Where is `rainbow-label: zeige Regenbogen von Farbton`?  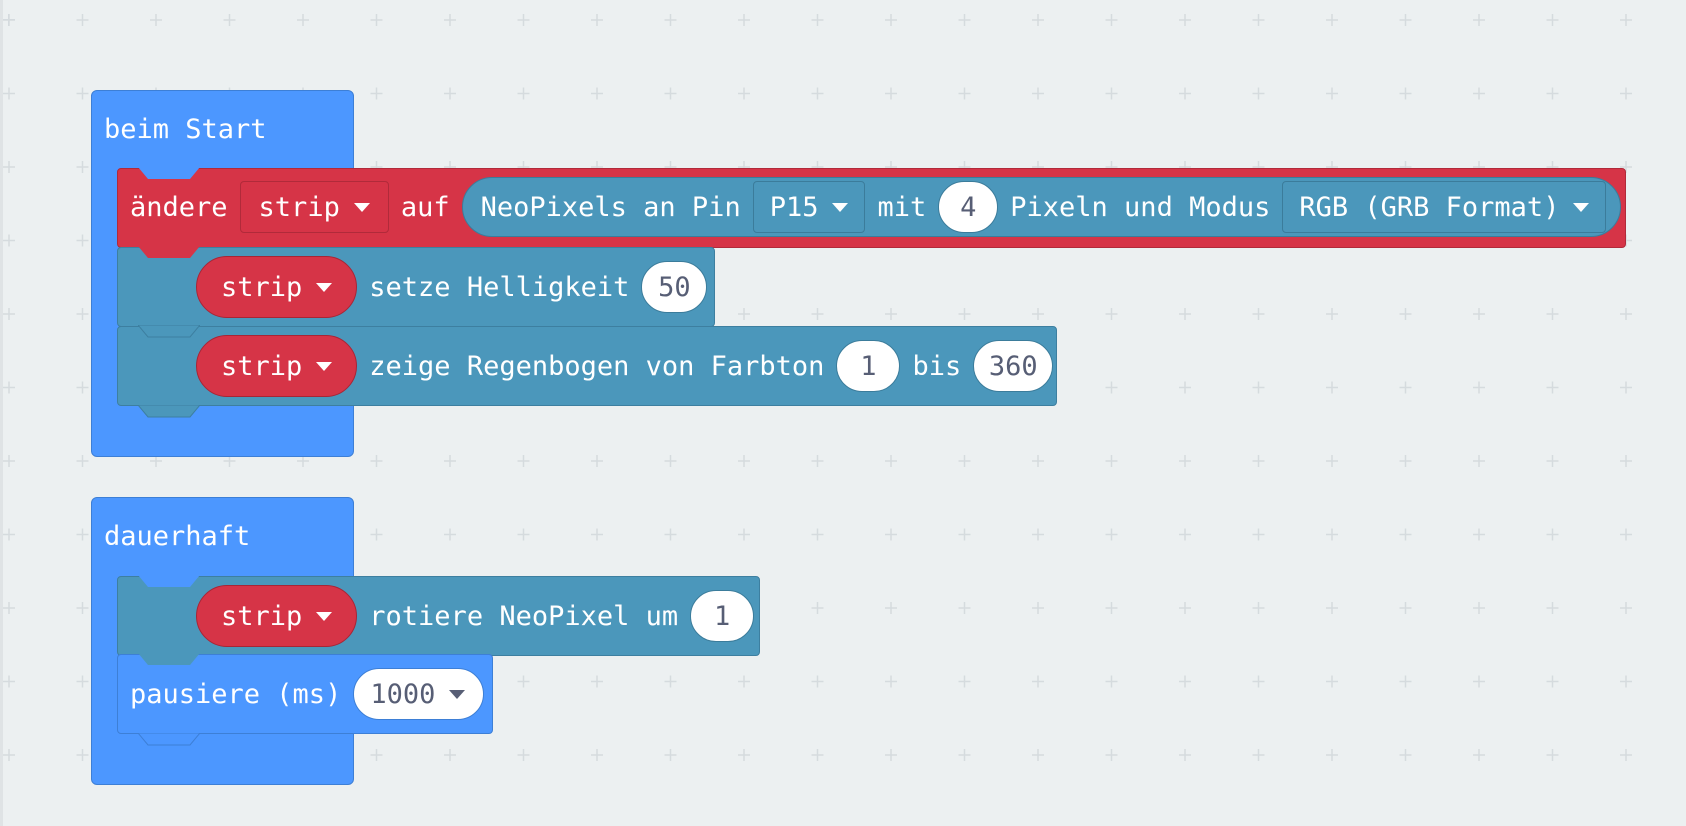
rainbow-label: zeige Regenbogen von Farbton is located at coordinates (597, 366).